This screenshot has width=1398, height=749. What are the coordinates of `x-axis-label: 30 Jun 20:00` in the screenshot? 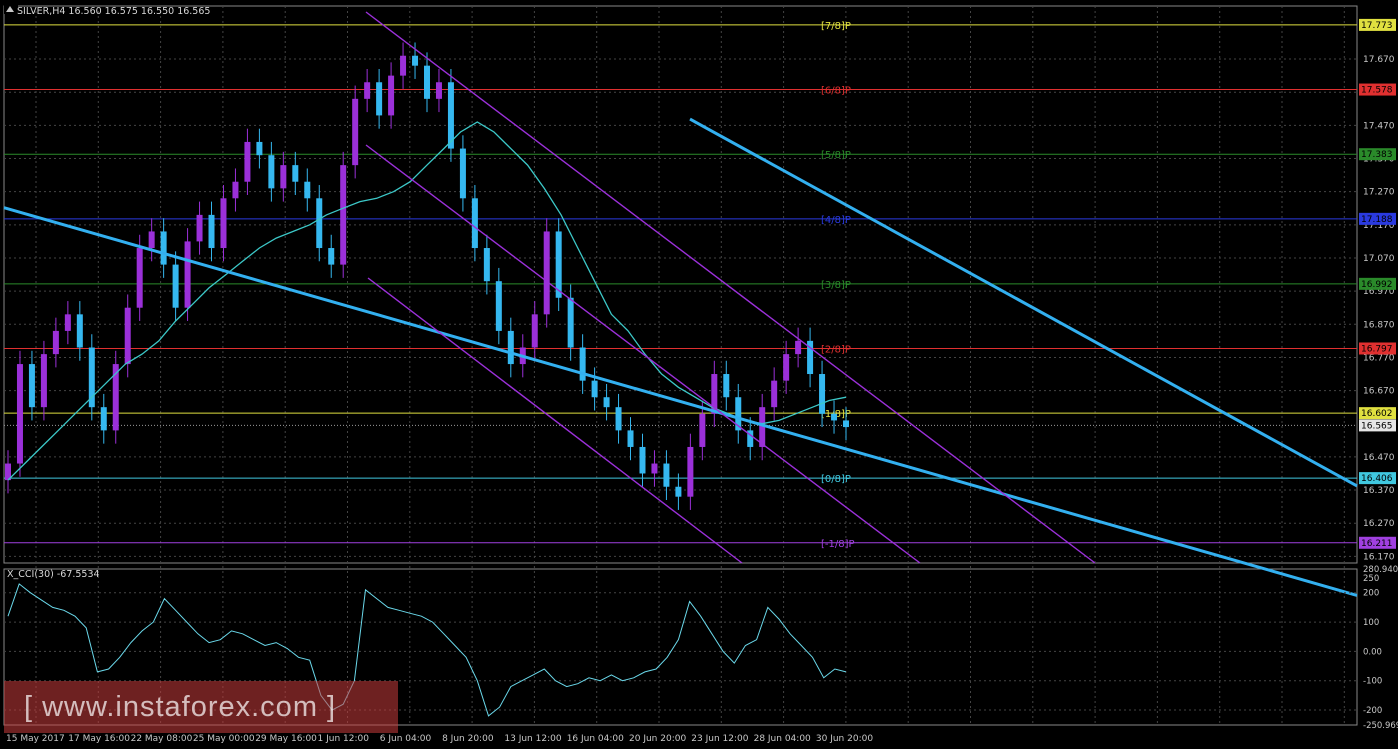 It's located at (844, 739).